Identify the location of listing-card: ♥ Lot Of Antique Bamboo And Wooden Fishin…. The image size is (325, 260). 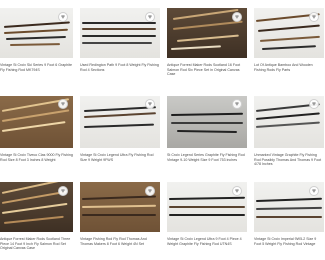
(289, 43).